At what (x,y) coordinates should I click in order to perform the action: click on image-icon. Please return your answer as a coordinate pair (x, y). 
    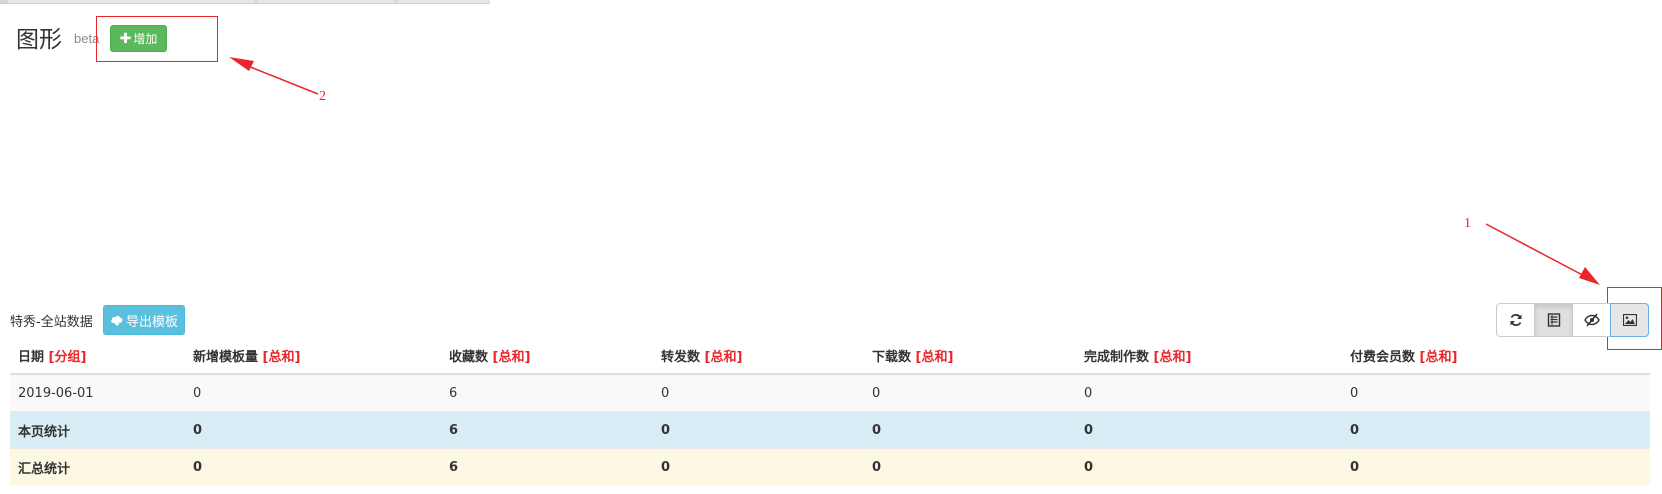
    Looking at the image, I should click on (1629, 320).